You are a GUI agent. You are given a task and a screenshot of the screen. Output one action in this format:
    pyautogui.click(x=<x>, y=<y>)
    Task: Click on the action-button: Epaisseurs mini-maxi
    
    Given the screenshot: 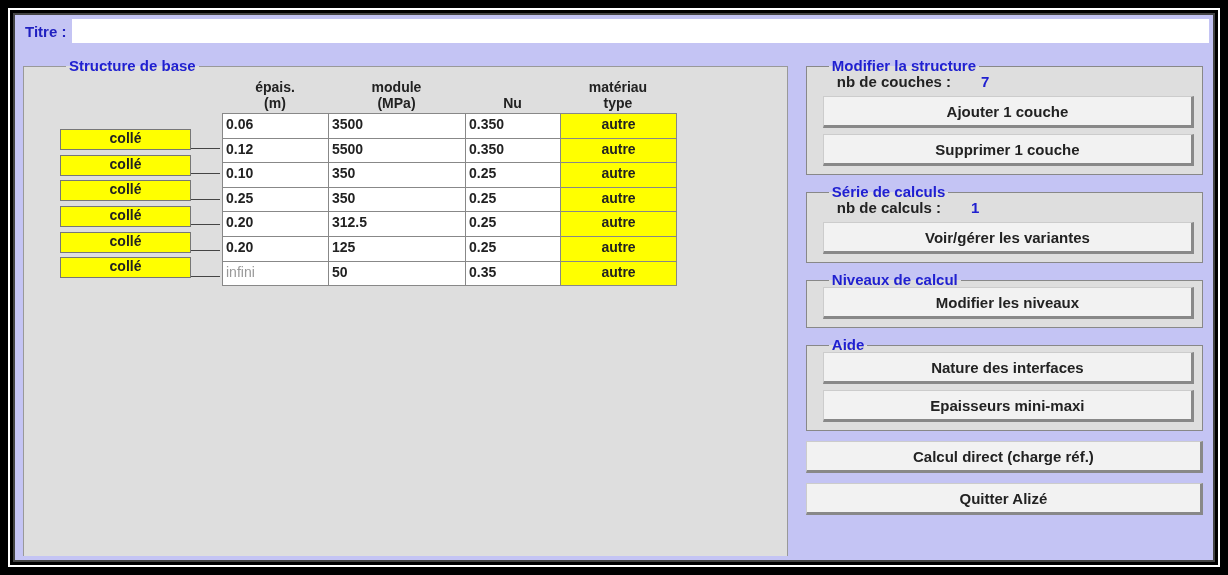 What is the action you would take?
    pyautogui.click(x=1008, y=406)
    